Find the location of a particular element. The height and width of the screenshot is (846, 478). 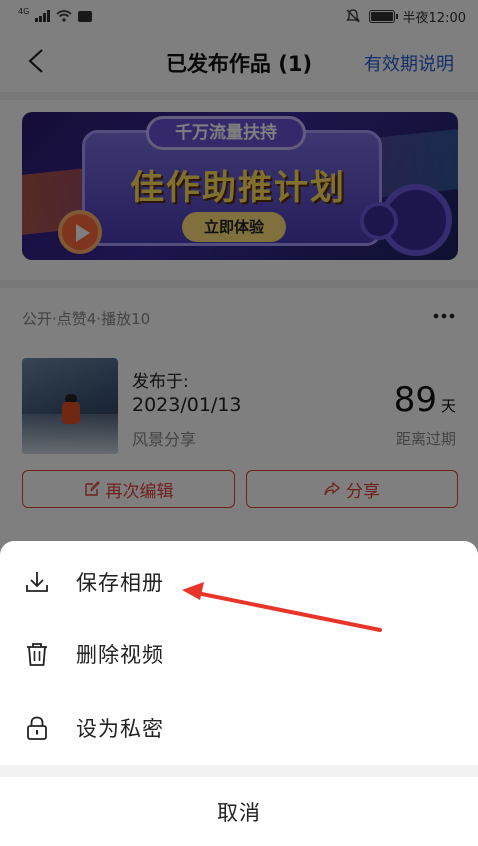

set-private-option: 设为私密 is located at coordinates (239, 728).